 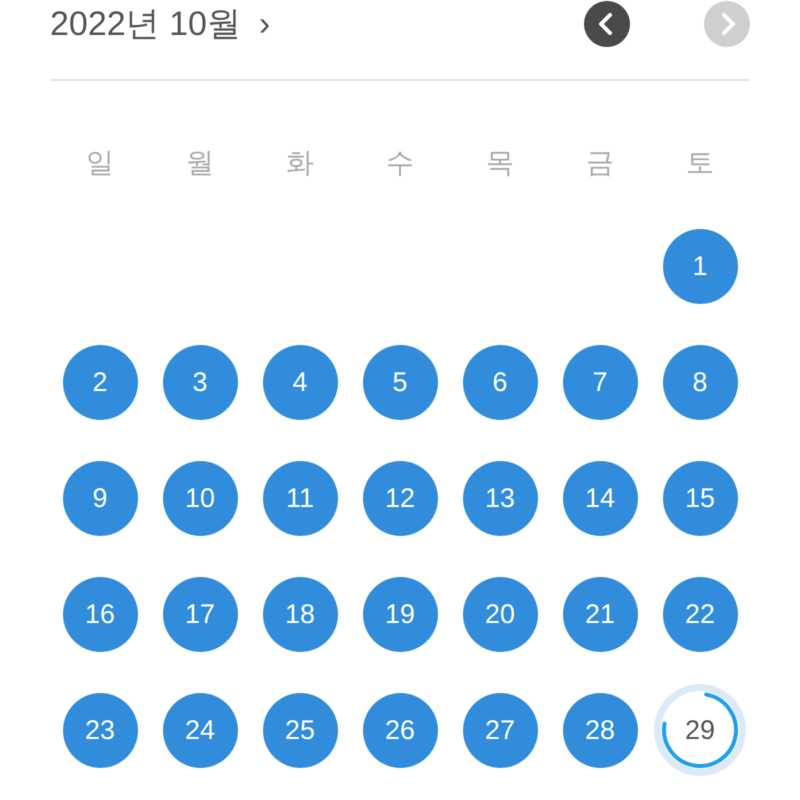 What do you see at coordinates (700, 730) in the screenshot?
I see `today-progress-button: 29` at bounding box center [700, 730].